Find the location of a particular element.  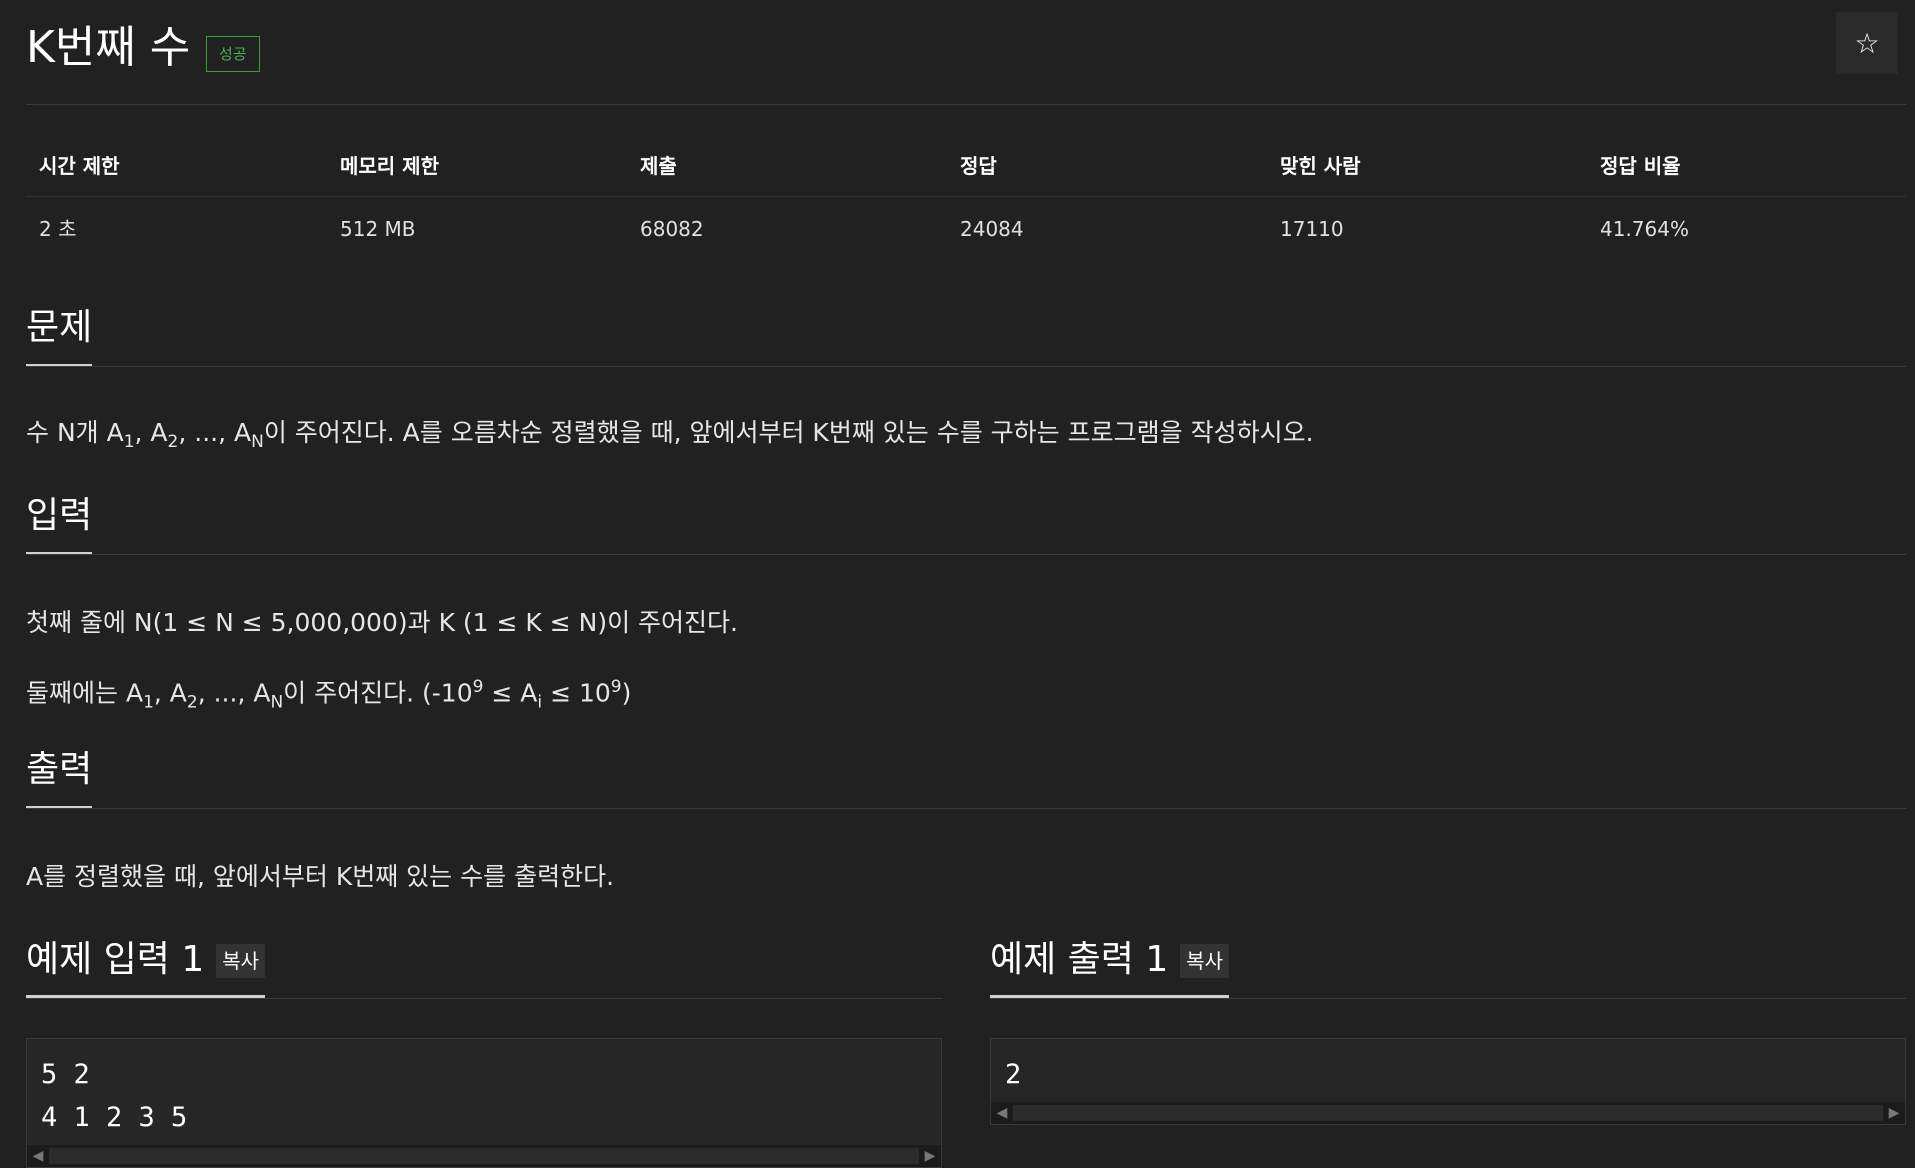

copy-sample-output-button: 복사 is located at coordinates (1205, 961).